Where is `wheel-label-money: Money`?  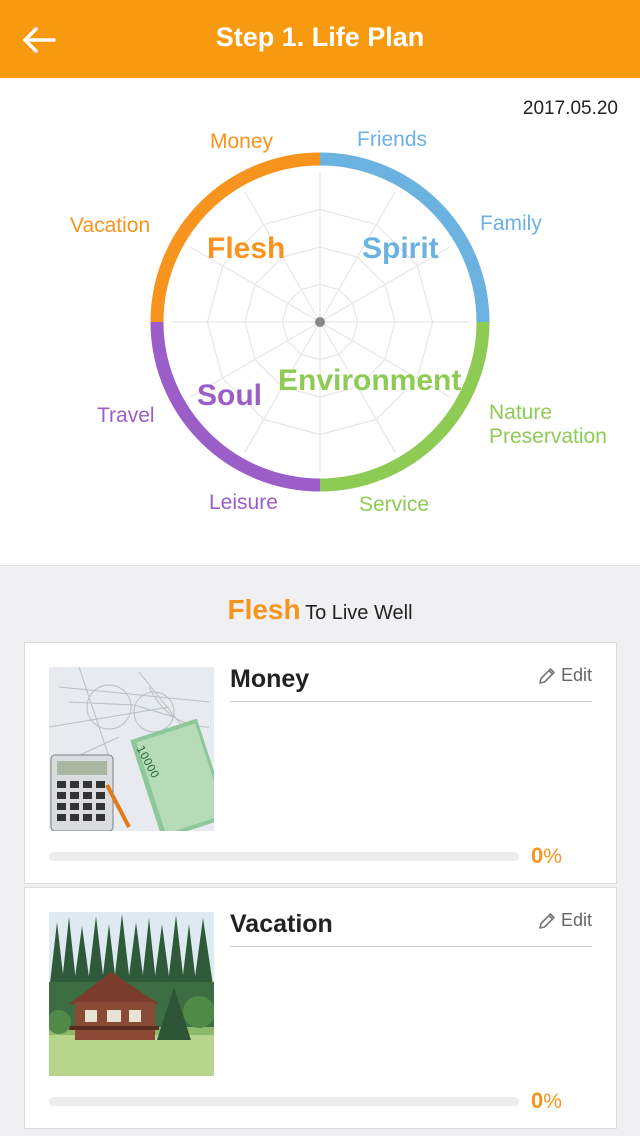 wheel-label-money: Money is located at coordinates (241, 142).